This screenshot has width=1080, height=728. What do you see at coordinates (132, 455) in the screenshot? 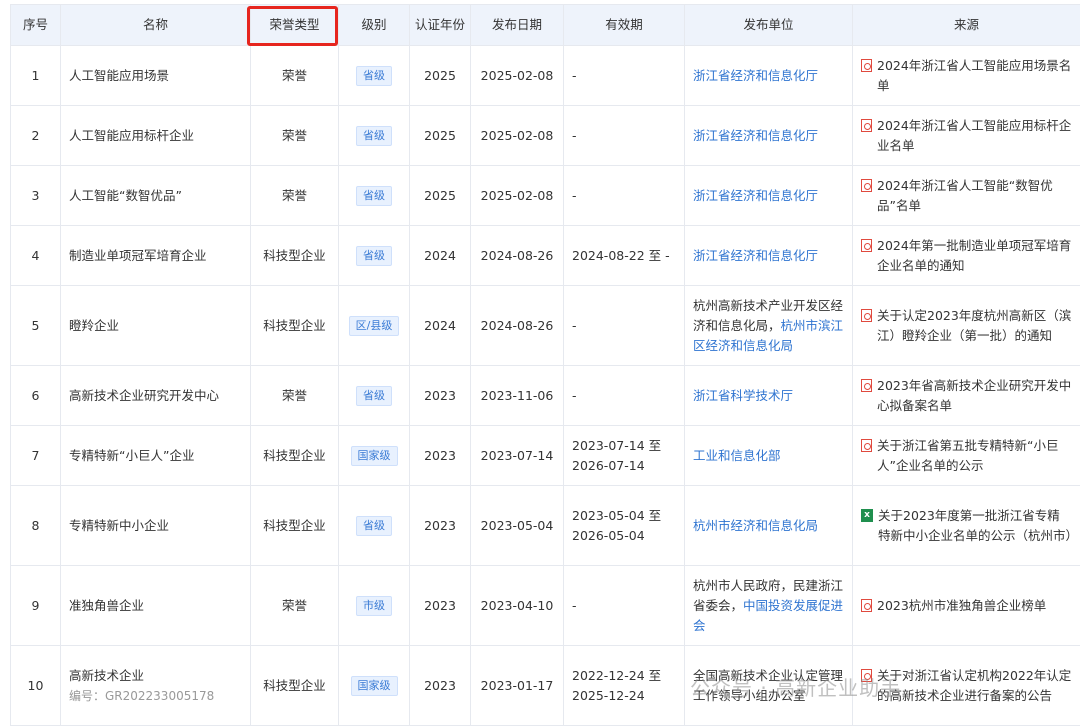
I see `honor-name: 专精特新“小巨人”企业` at bounding box center [132, 455].